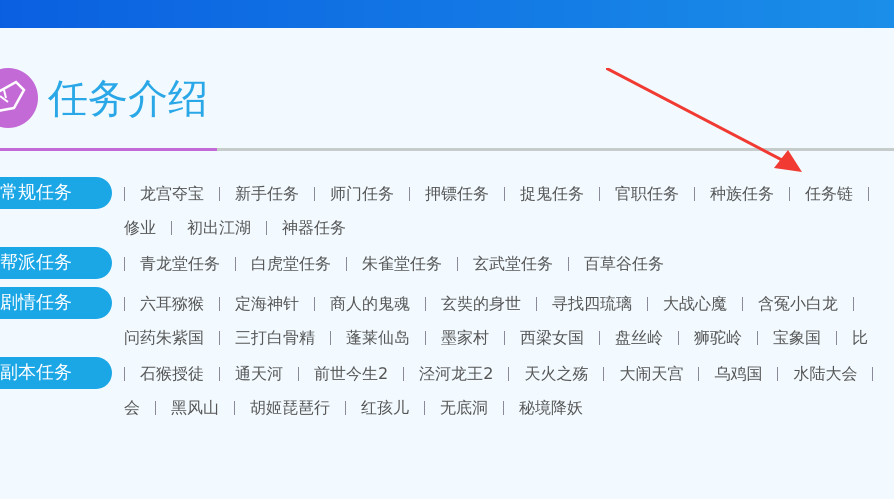  Describe the element at coordinates (592, 304) in the screenshot. I see `task-link: 寻找四琉璃` at that location.